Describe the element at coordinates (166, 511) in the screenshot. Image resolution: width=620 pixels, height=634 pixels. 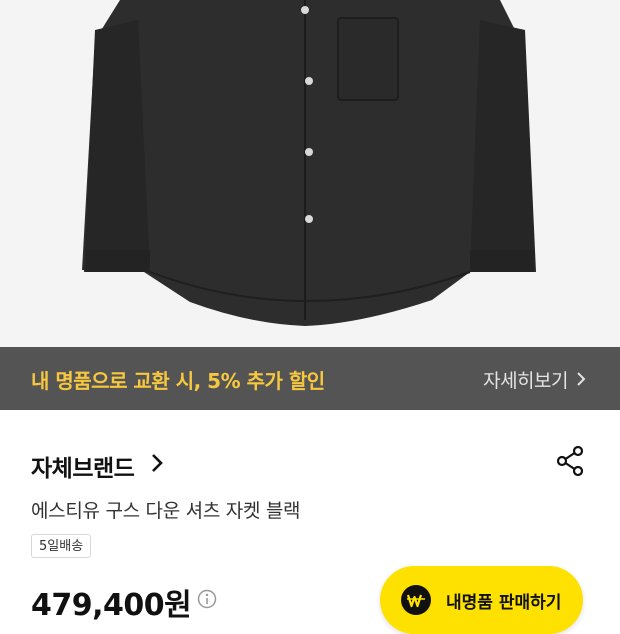
I see `product-title: 에스티유 구스 다운 셔츠 자켓 블랙` at that location.